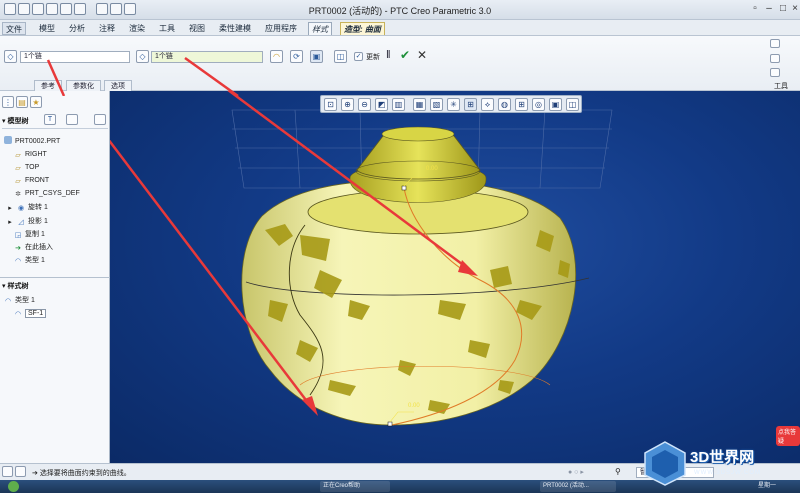 This screenshot has height=493, width=800. I want to click on update-checkbox: ✓, so click(358, 56).